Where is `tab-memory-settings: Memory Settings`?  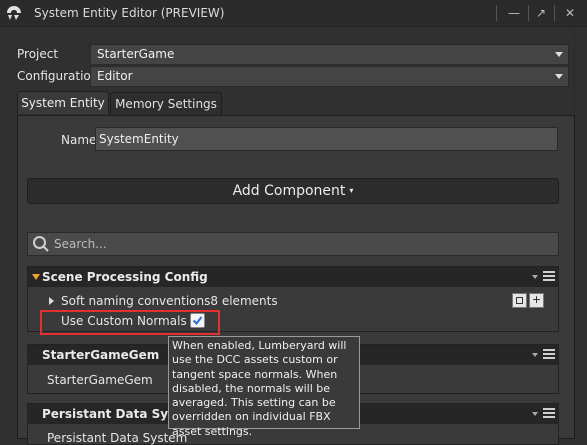 tab-memory-settings: Memory Settings is located at coordinates (166, 103).